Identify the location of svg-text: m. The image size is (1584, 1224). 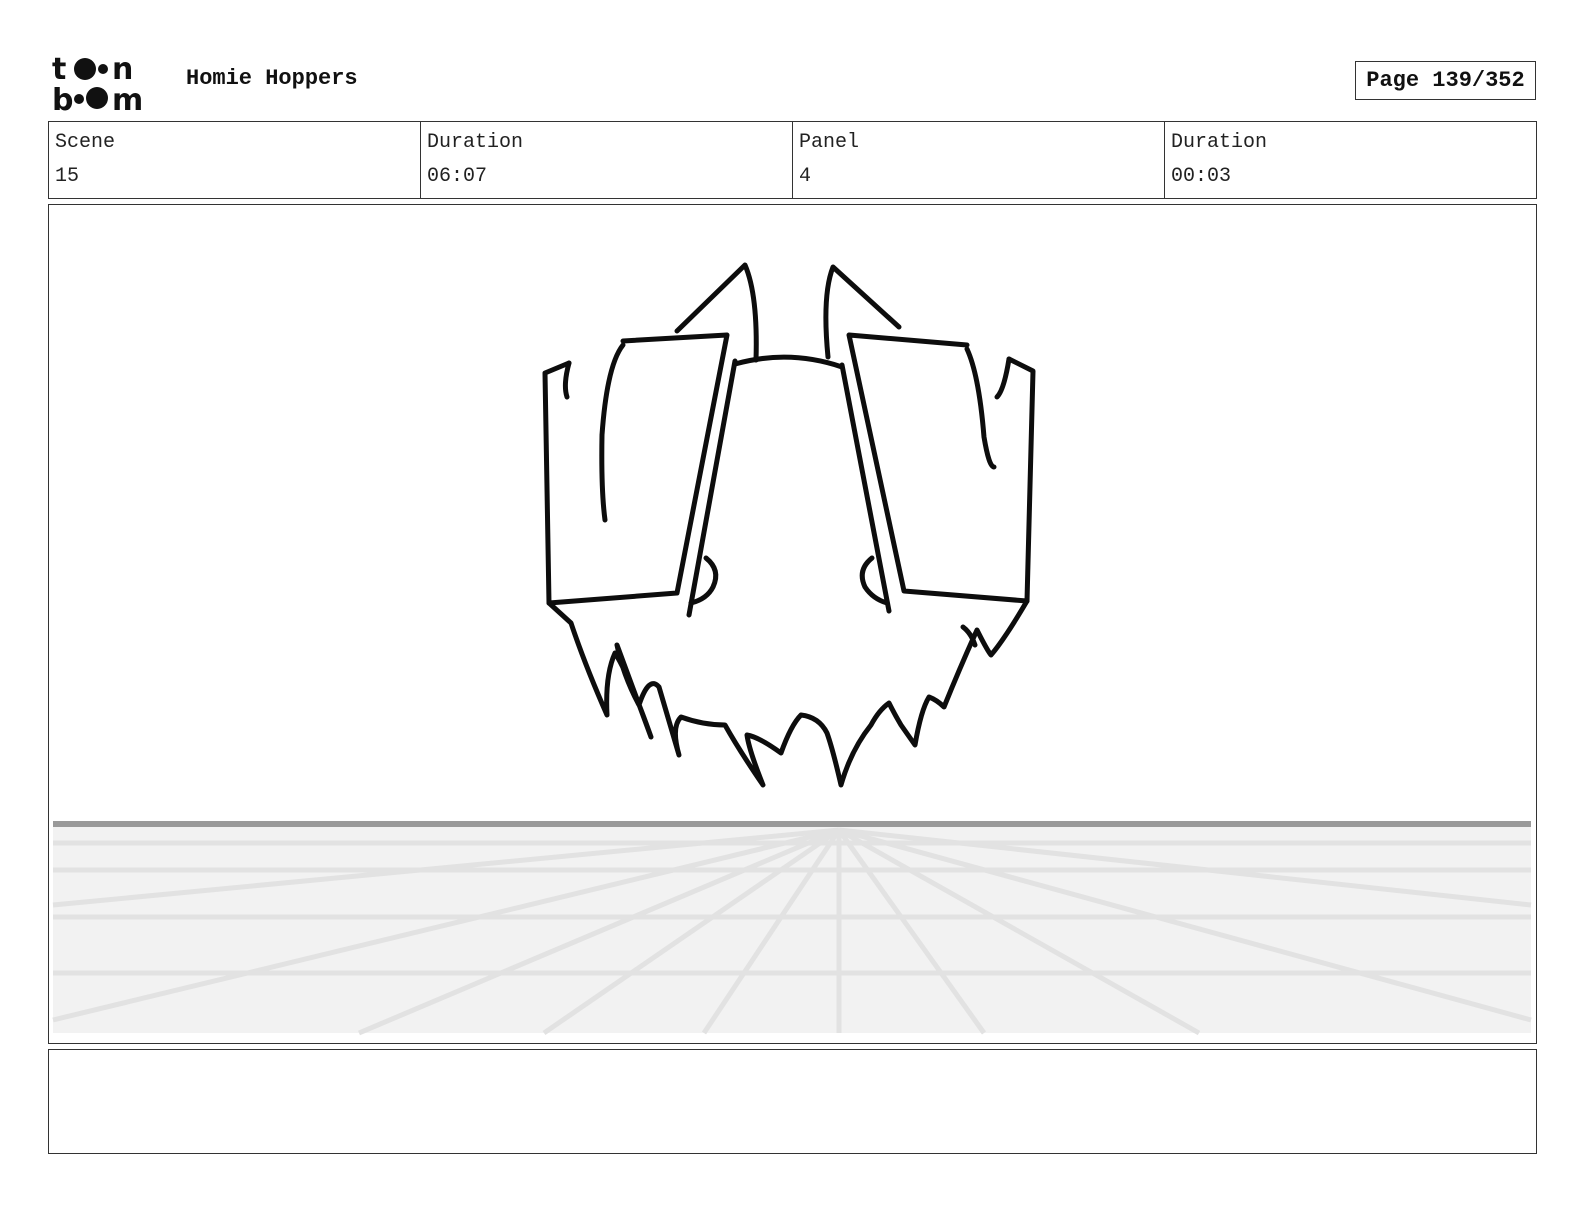
(127, 97).